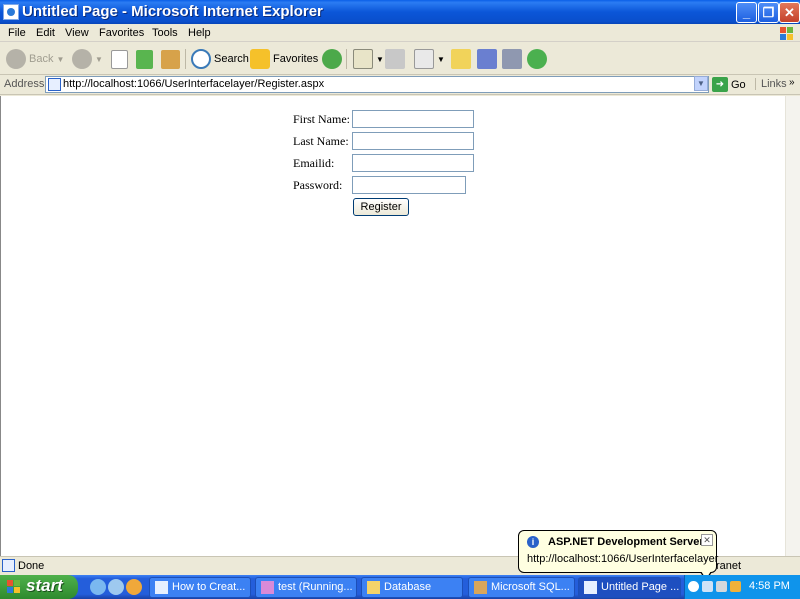 Image resolution: width=800 pixels, height=599 pixels. Describe the element at coordinates (380, 59) in the screenshot. I see `mail-dropdown-icon: ▼` at that location.